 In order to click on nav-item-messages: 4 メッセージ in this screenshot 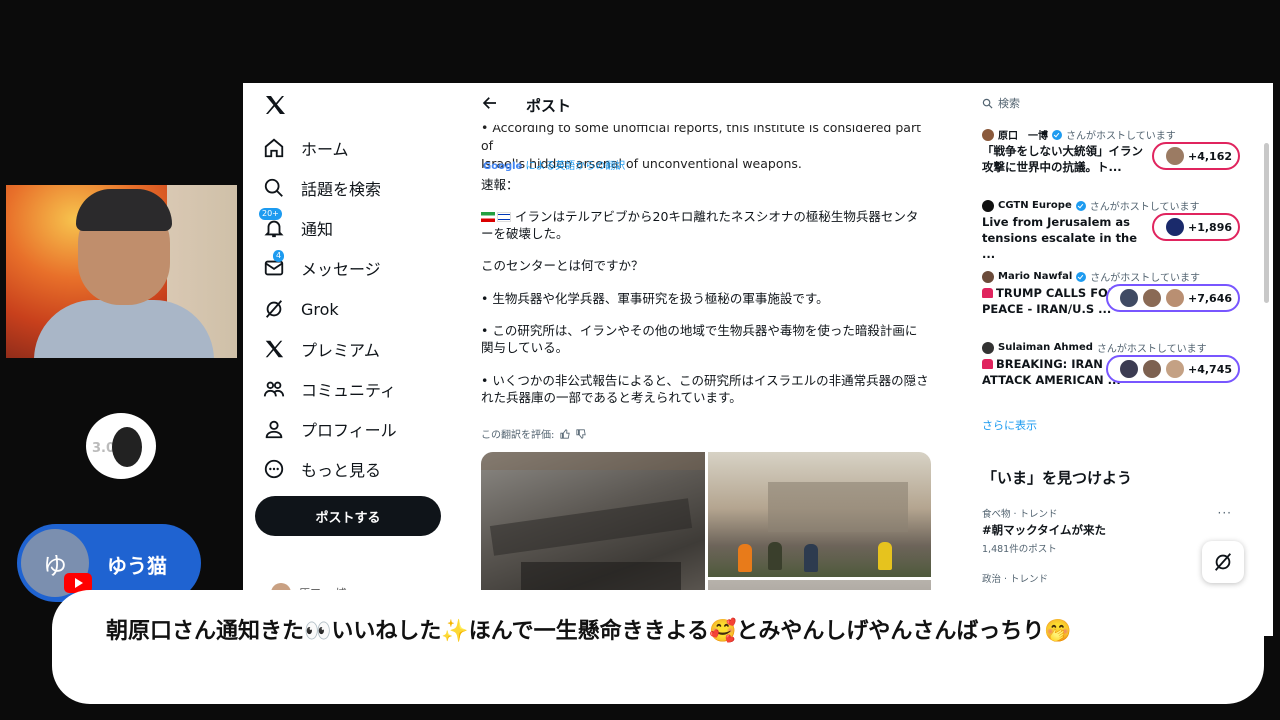, I will do `click(322, 267)`.